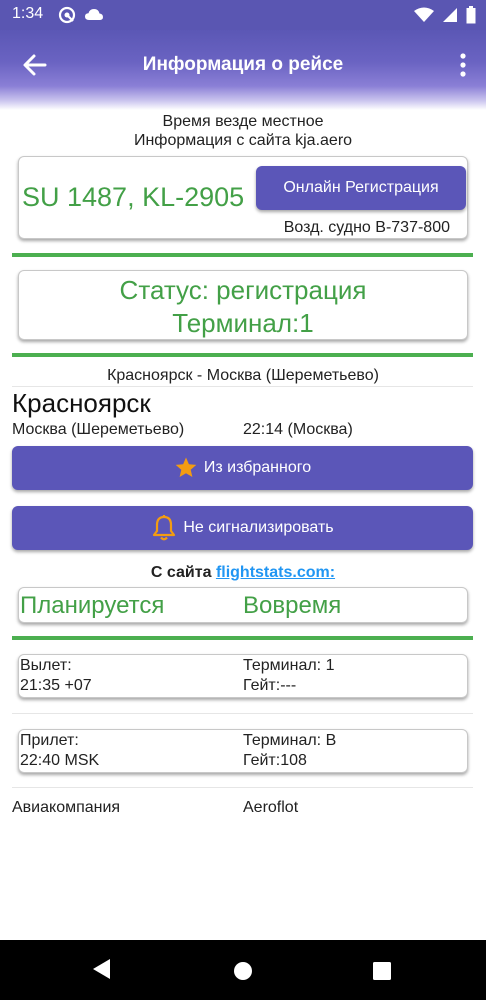 The height and width of the screenshot is (1000, 486). I want to click on notify-button: Не сигнализировать, so click(242, 528).